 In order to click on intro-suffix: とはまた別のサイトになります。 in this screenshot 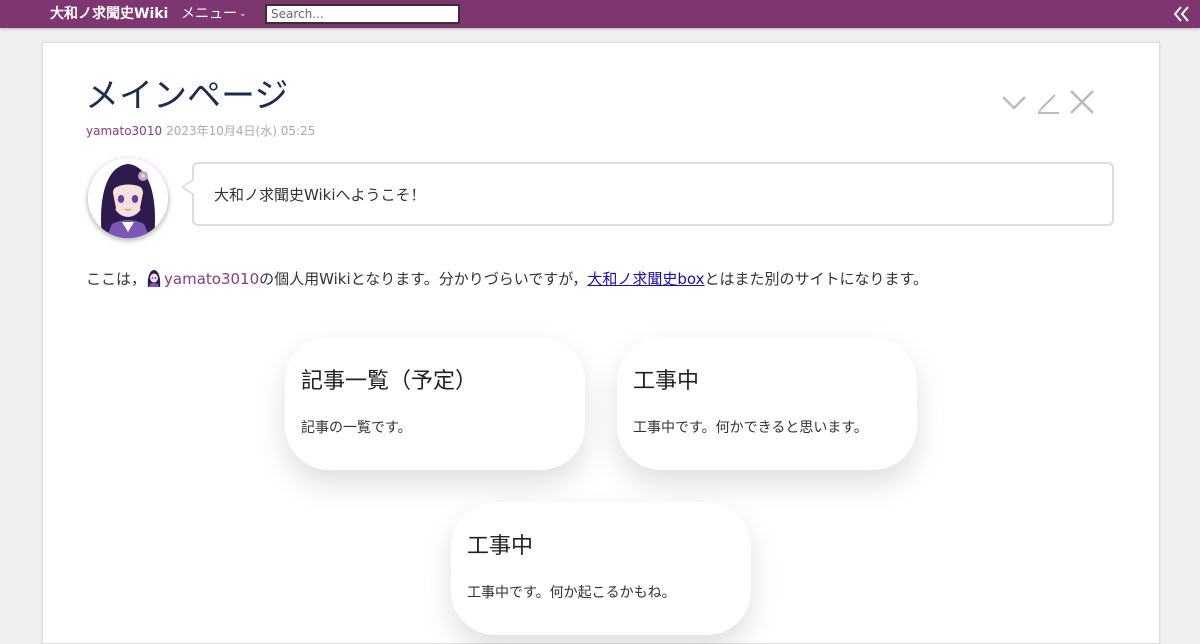, I will do `click(816, 279)`.